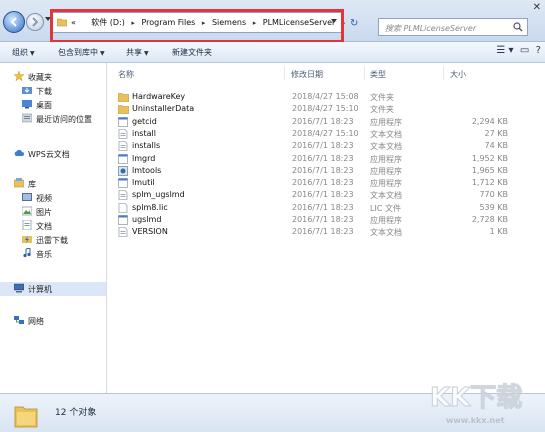  What do you see at coordinates (19, 76) in the screenshot?
I see `star-icon` at bounding box center [19, 76].